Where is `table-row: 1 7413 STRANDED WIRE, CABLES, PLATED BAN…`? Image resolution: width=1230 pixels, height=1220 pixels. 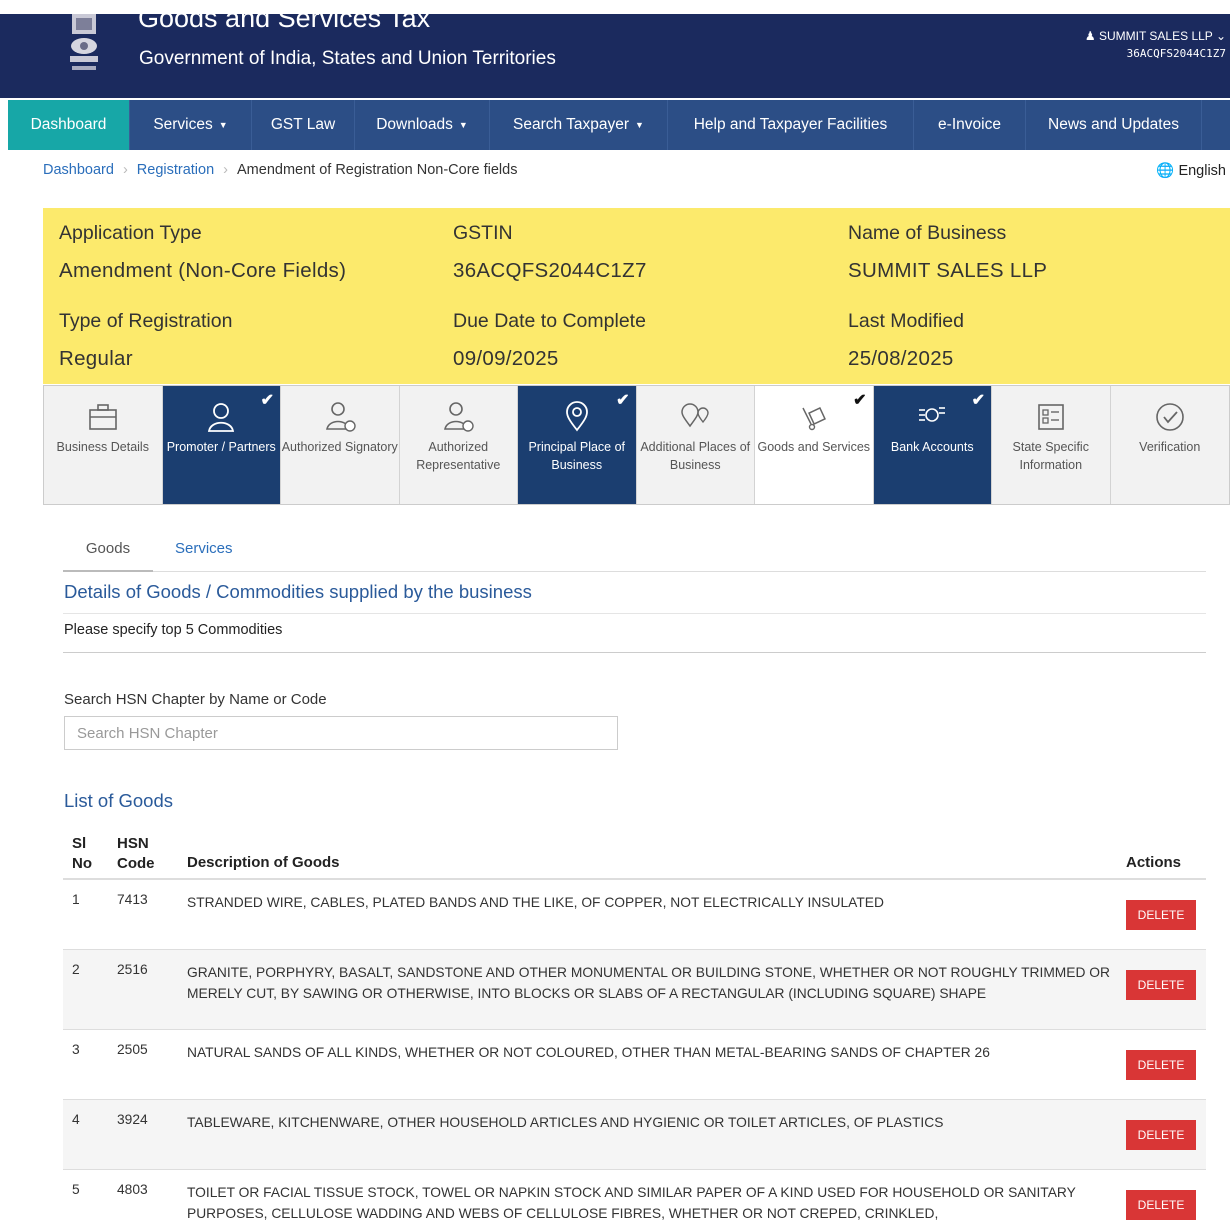
table-row: 1 7413 STRANDED WIRE, CABLES, PLATED BAN… is located at coordinates (634, 915).